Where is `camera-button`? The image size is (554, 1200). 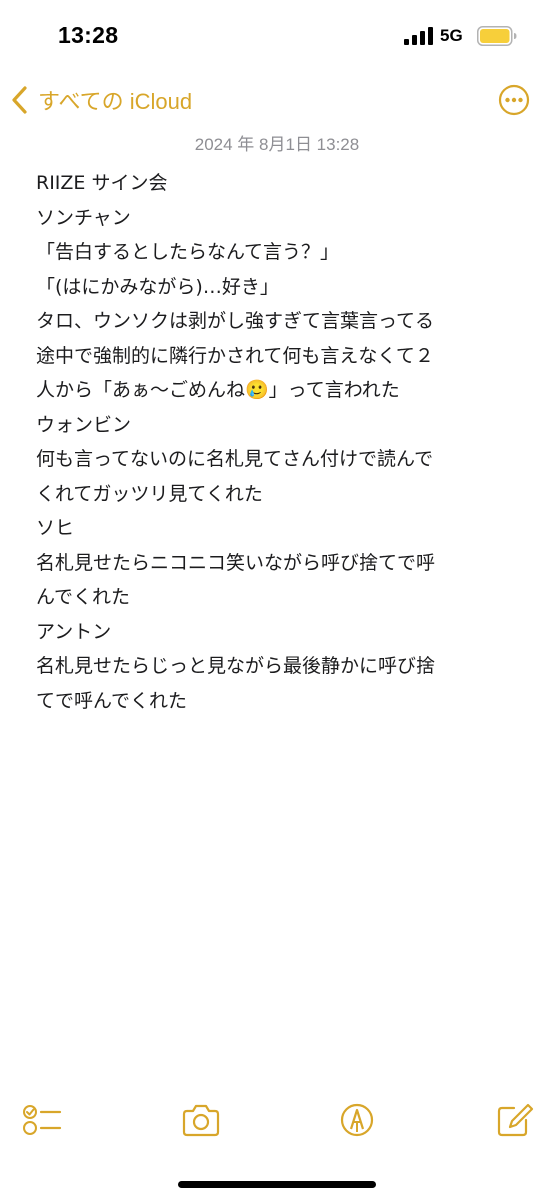
camera-button is located at coordinates (201, 1120).